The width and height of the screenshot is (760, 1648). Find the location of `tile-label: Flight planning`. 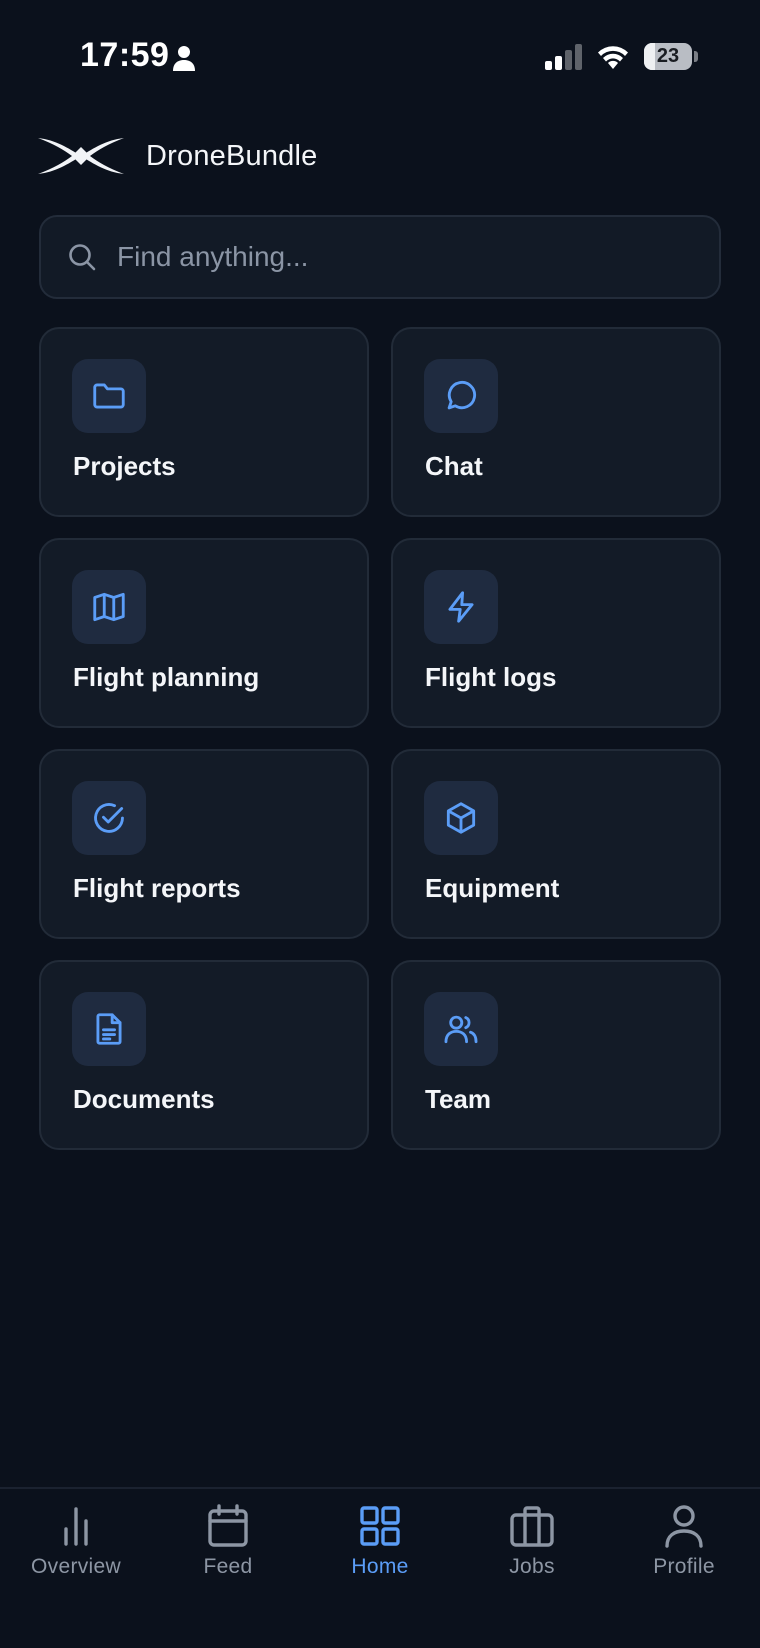

tile-label: Flight planning is located at coordinates (166, 677).